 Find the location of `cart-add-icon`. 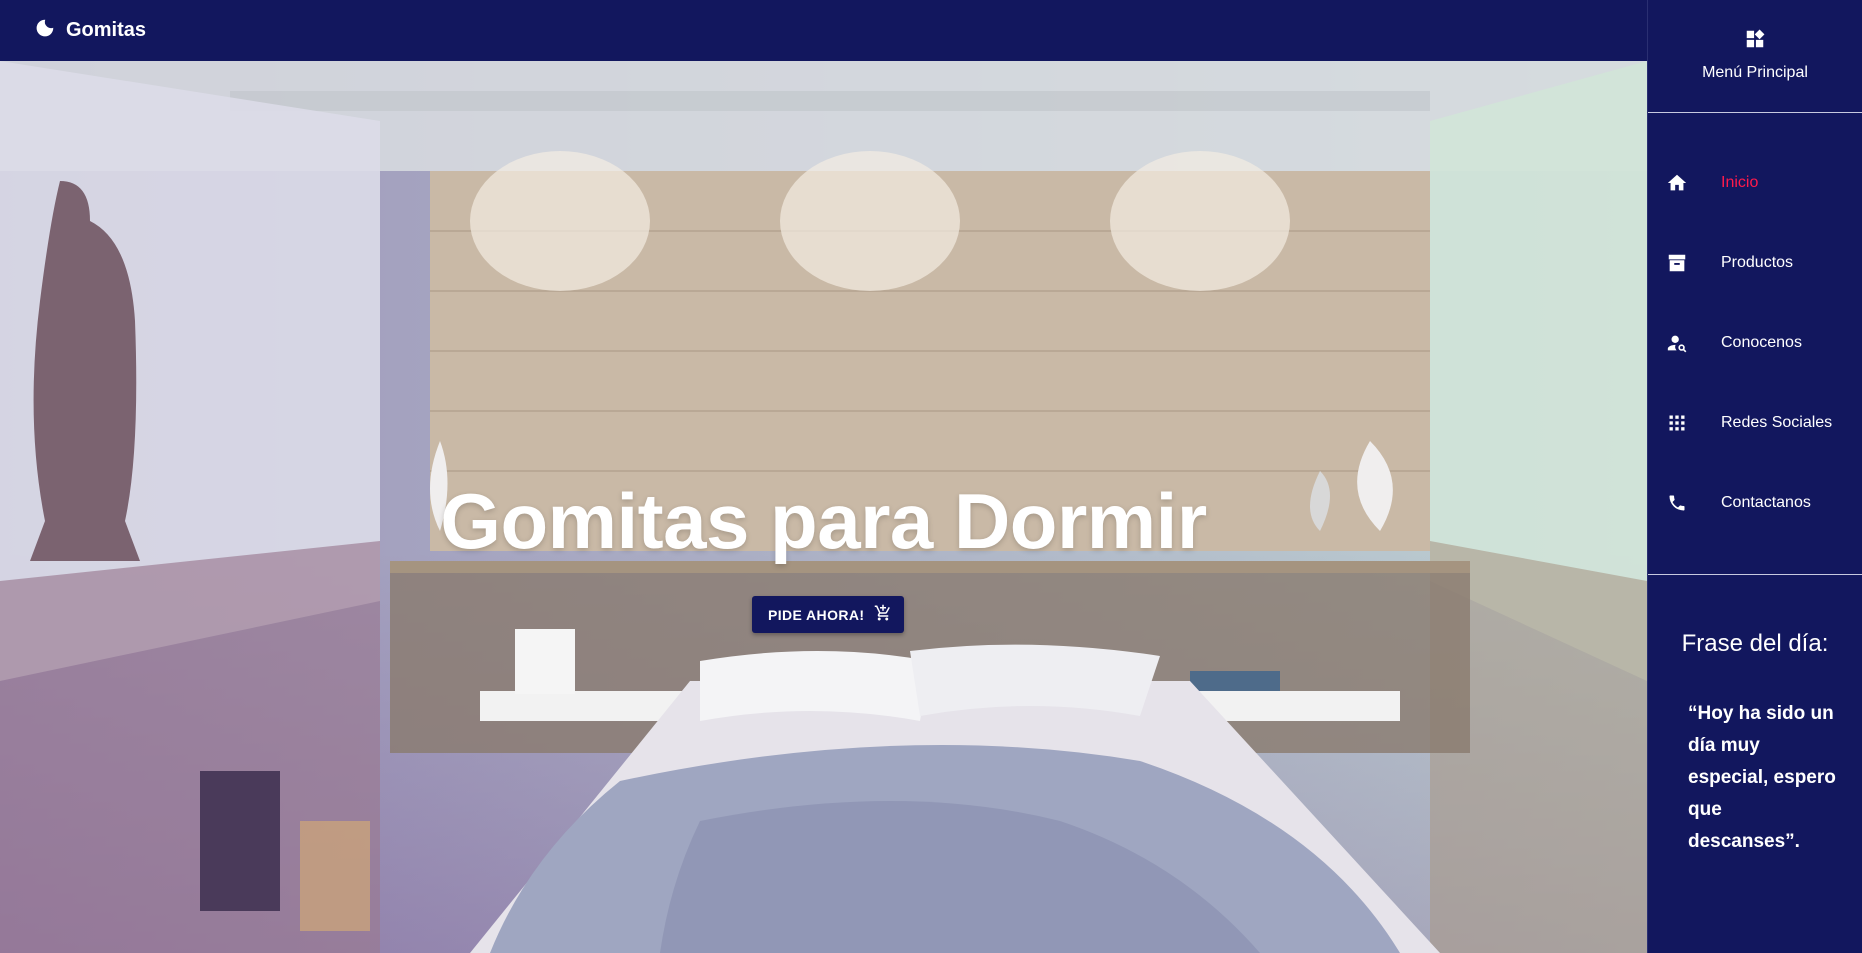

cart-add-icon is located at coordinates (883, 614).